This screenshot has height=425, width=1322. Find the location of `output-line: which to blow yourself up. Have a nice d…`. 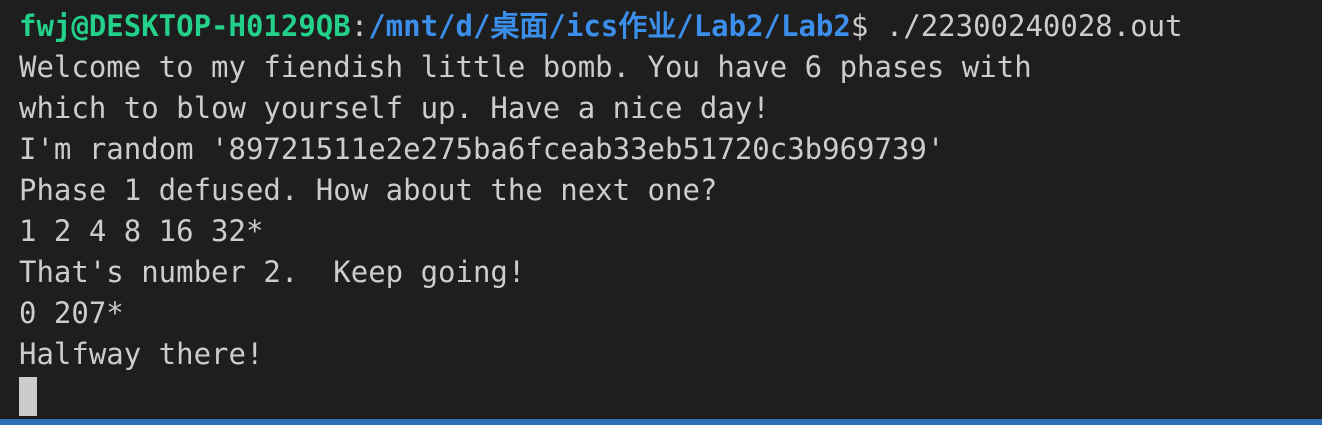

output-line: which to blow yourself up. Have a nice d… is located at coordinates (394, 108).